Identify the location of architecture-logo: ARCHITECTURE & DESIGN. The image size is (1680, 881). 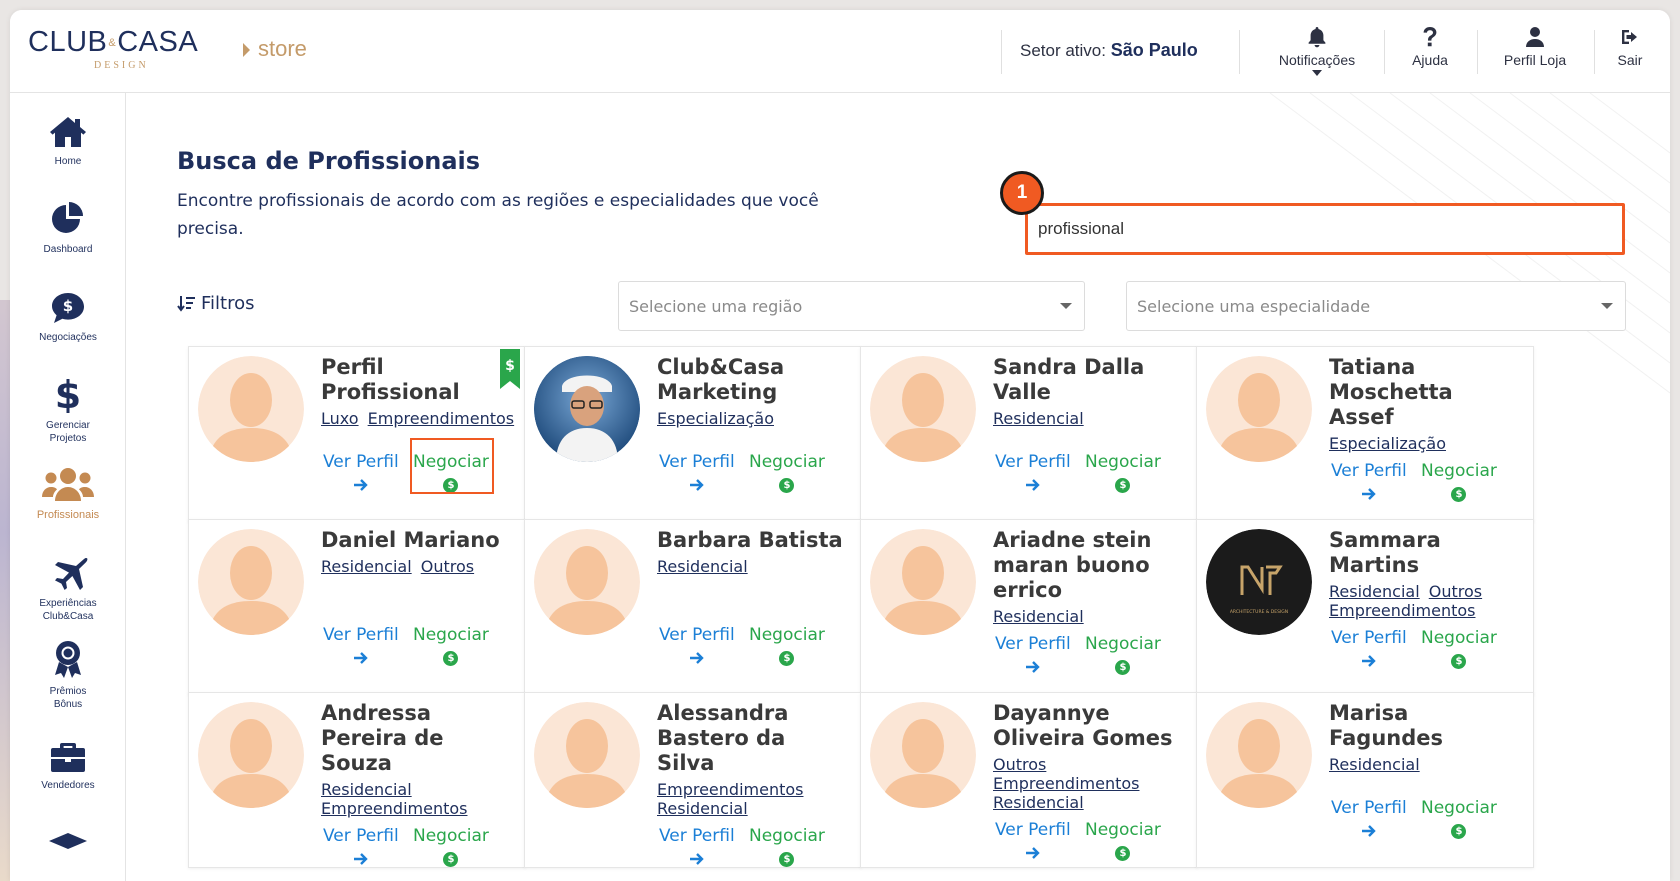
(1259, 582).